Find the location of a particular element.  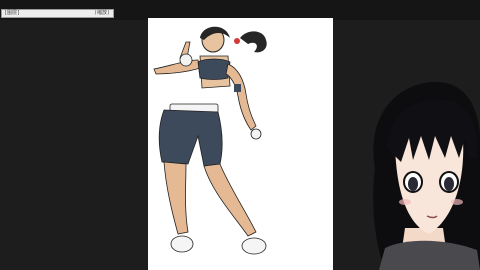

avatar-left-pupil is located at coordinates (413, 184).